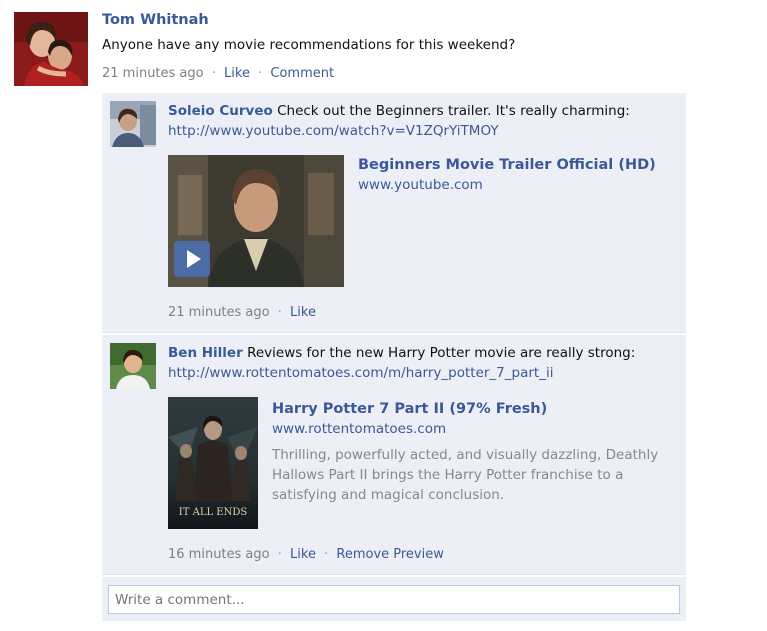  Describe the element at coordinates (51, 49) in the screenshot. I see `author-avatar` at that location.